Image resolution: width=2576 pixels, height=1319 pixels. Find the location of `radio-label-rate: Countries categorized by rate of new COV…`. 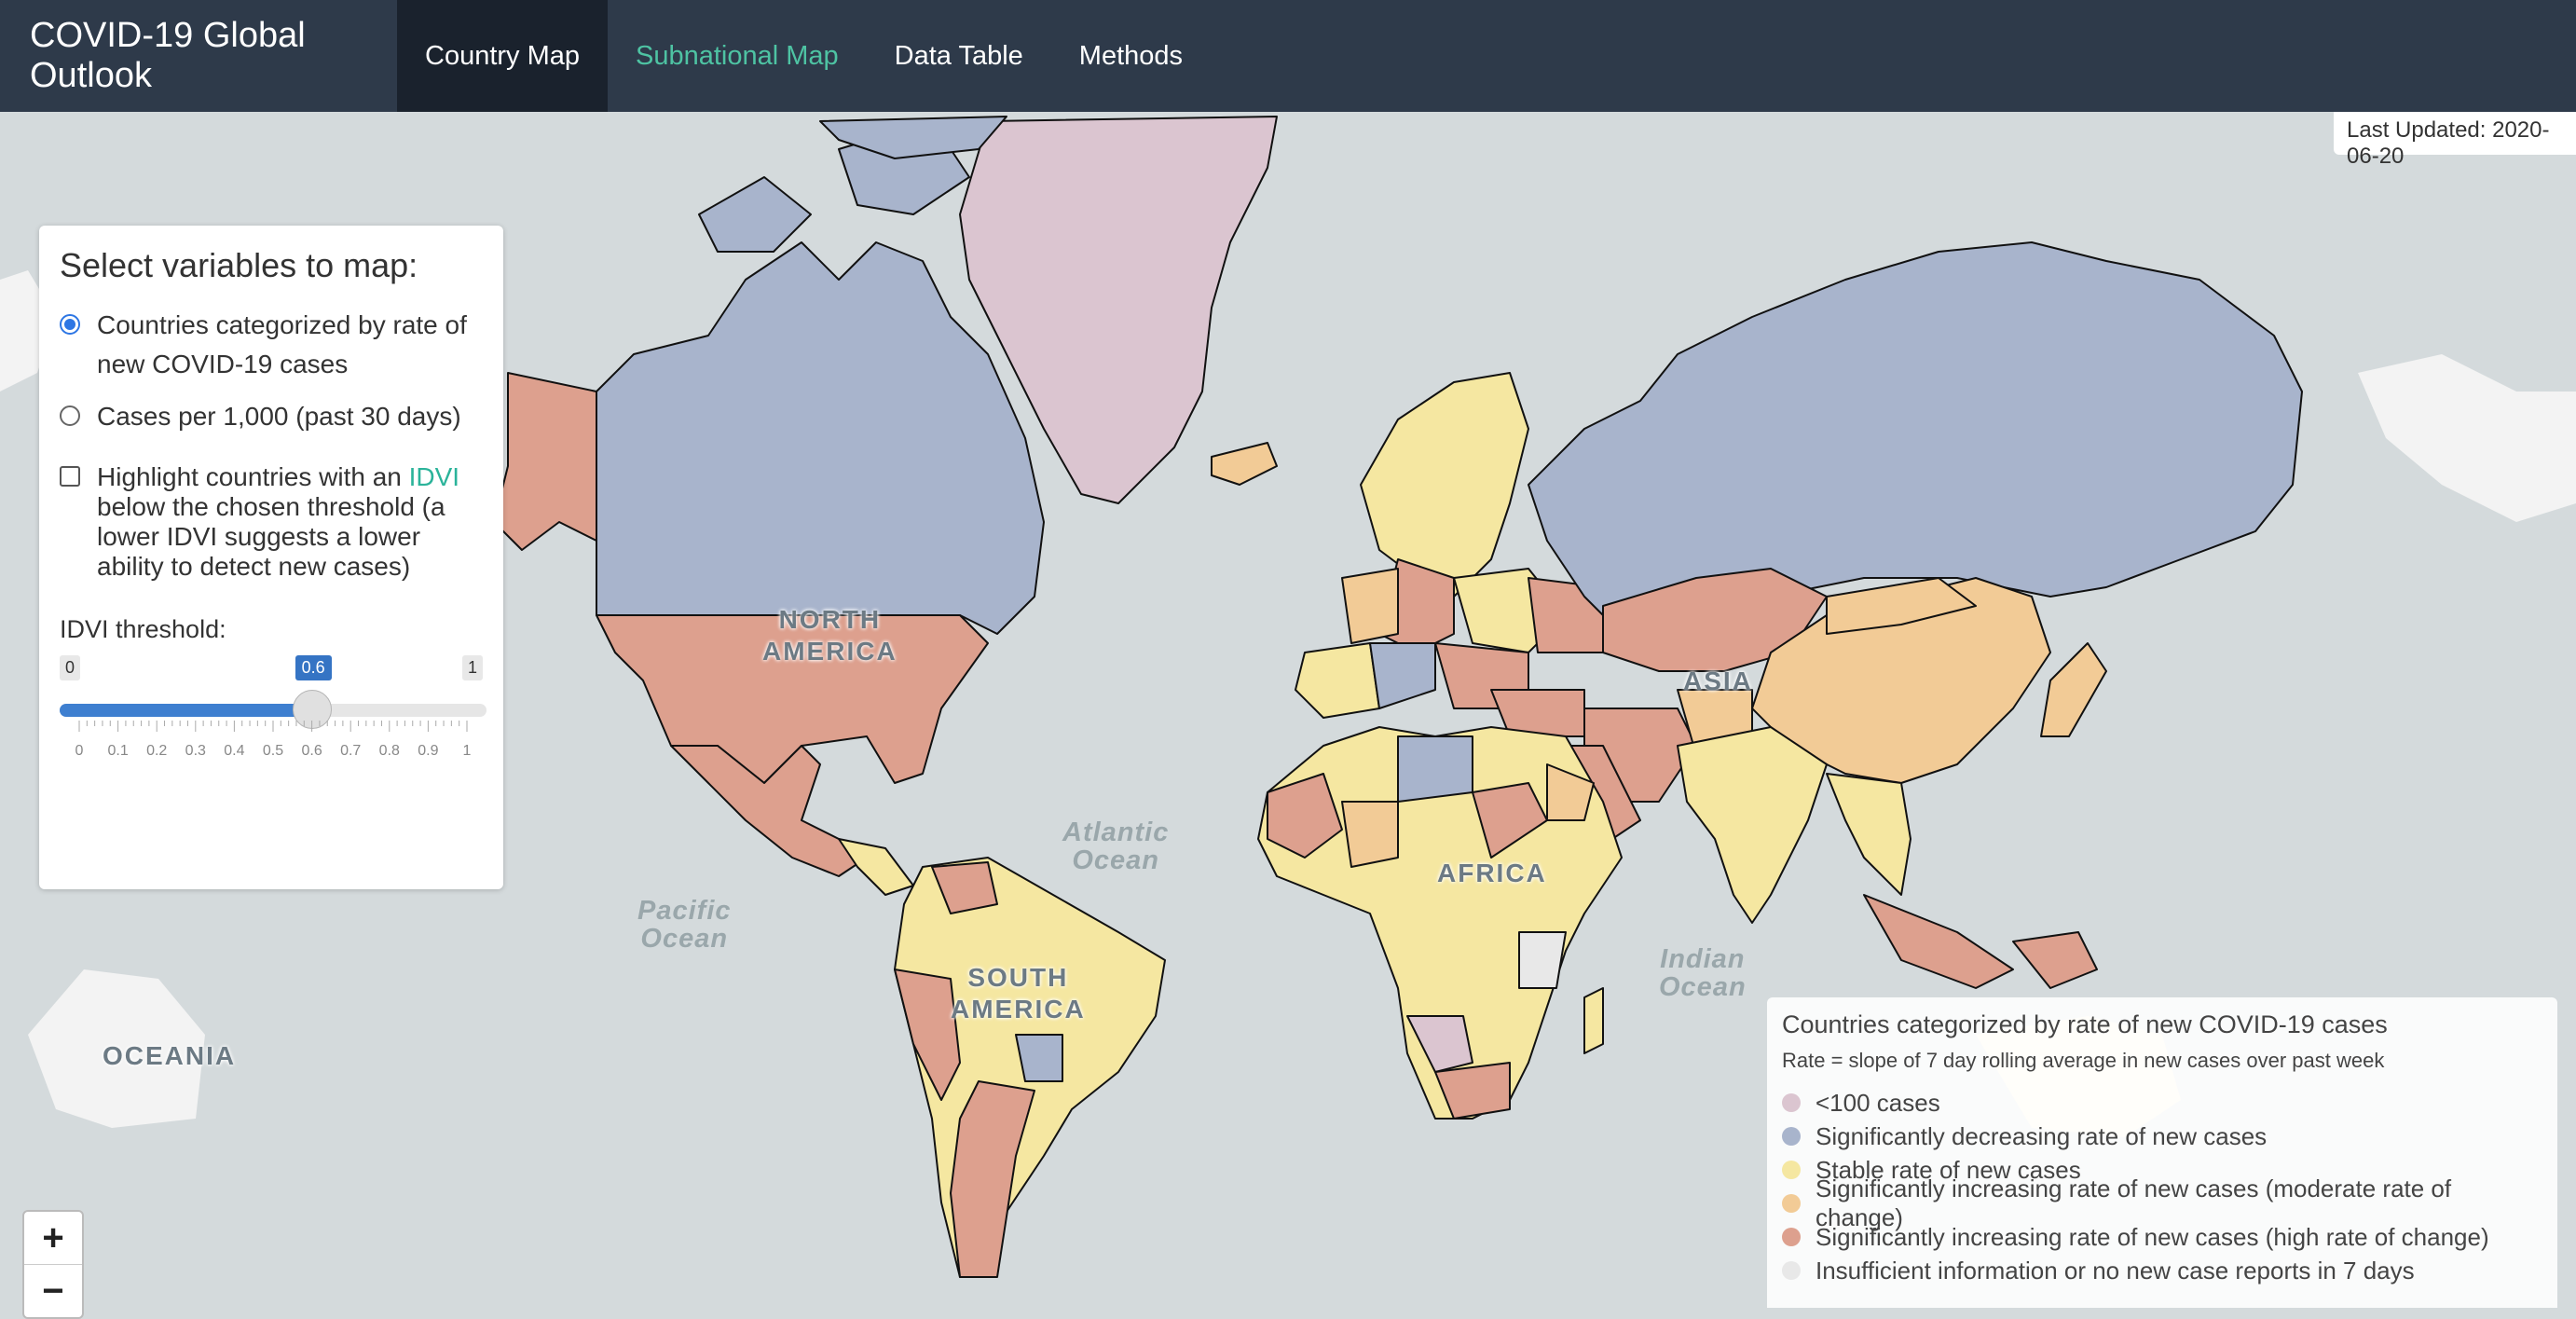

radio-label-rate: Countries categorized by rate of new COV… is located at coordinates (282, 344).